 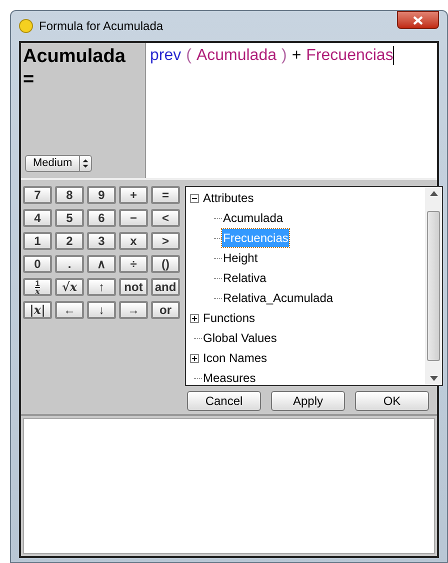 I want to click on tree-item: Acumulada, so click(x=253, y=218).